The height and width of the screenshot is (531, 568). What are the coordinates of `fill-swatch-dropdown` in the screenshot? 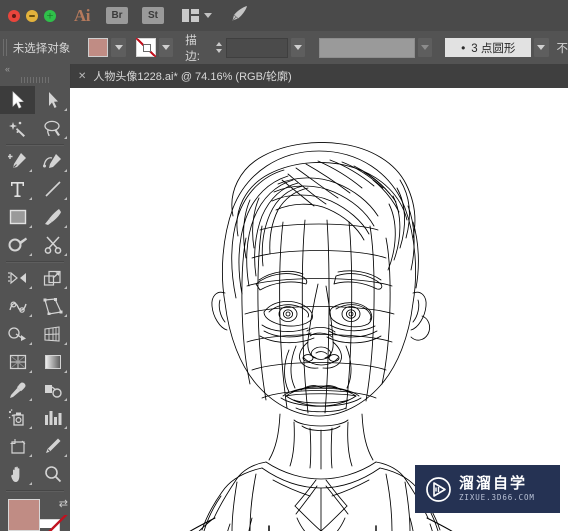 It's located at (118, 47).